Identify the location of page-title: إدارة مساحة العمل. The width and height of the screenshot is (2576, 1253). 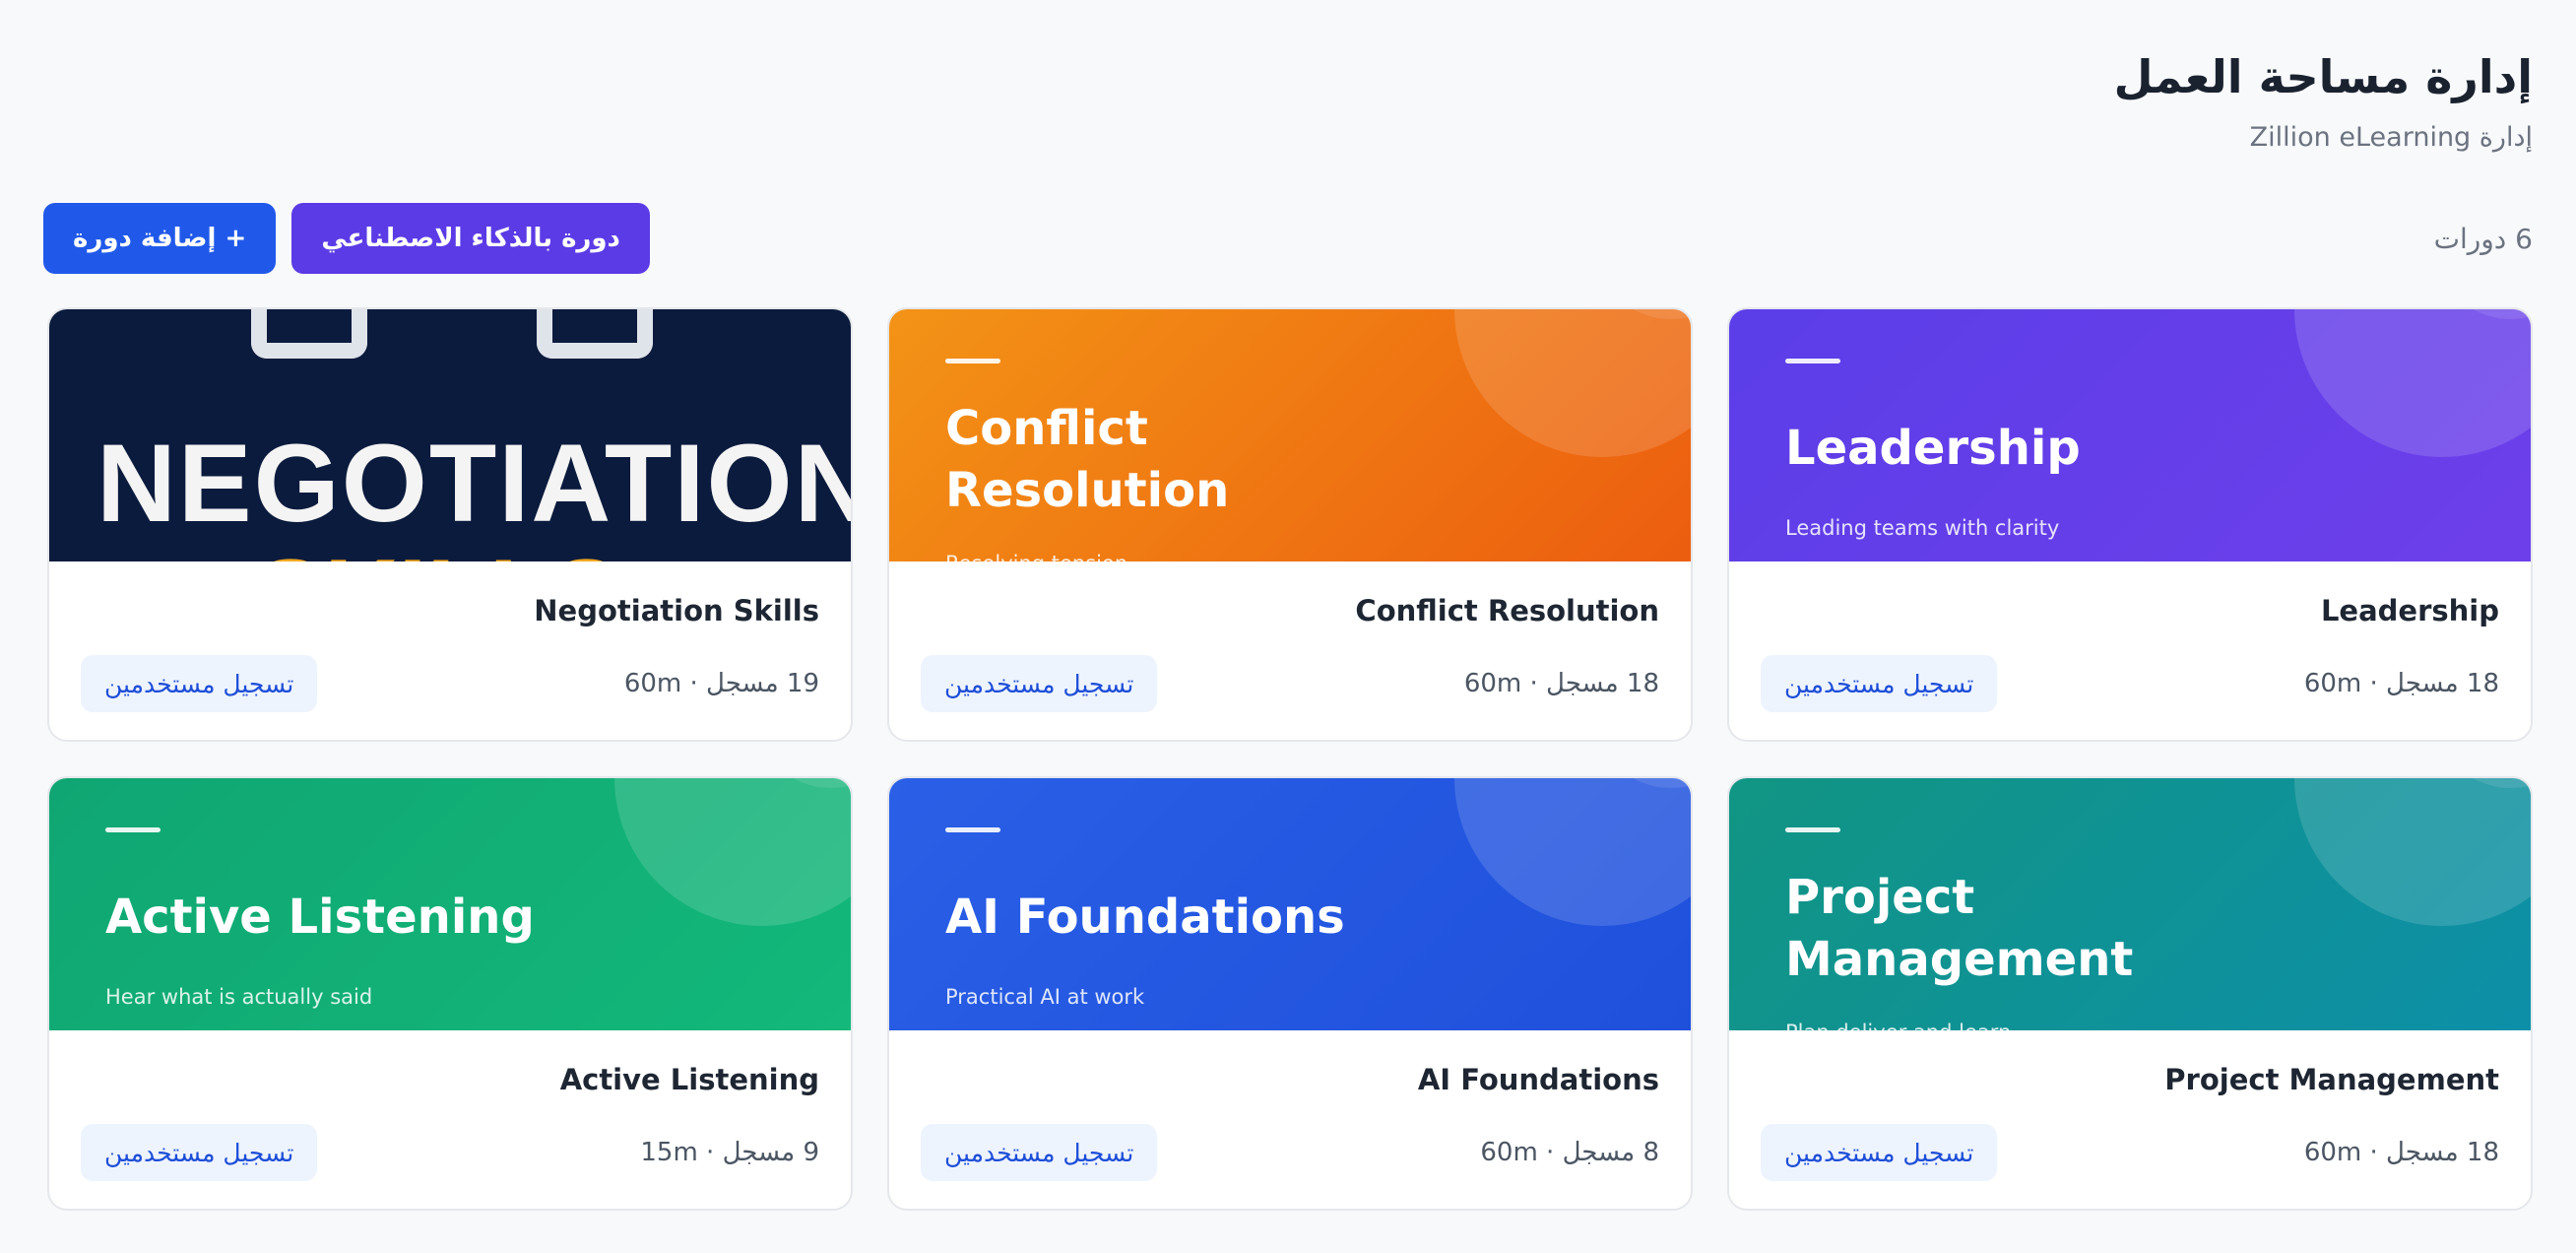
(2323, 76).